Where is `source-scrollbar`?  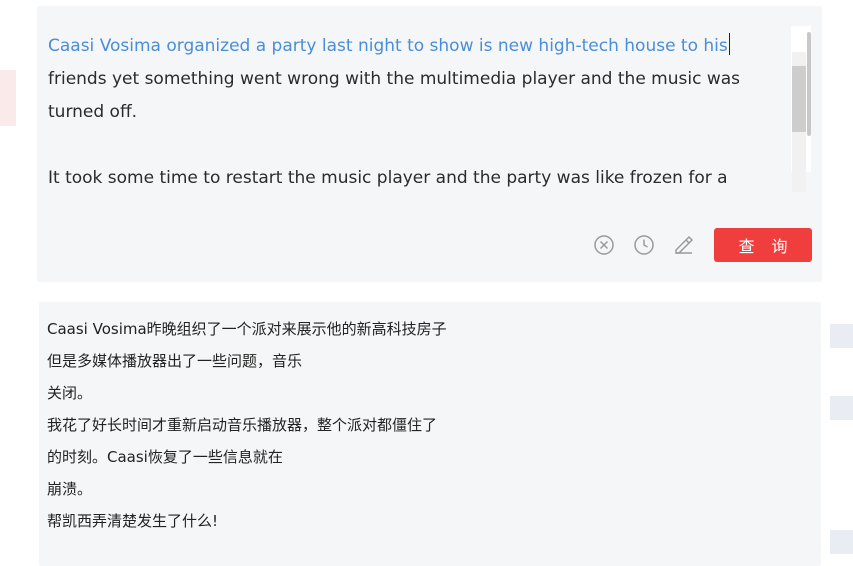
source-scrollbar is located at coordinates (801, 109).